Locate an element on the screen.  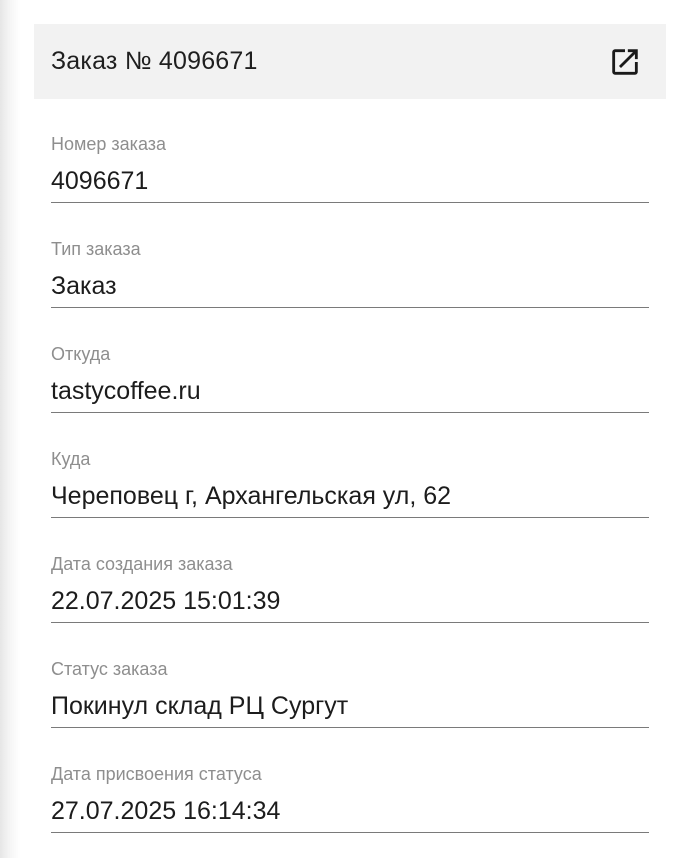
field-value: Череповец г, Архангельская ул, 62 is located at coordinates (251, 496).